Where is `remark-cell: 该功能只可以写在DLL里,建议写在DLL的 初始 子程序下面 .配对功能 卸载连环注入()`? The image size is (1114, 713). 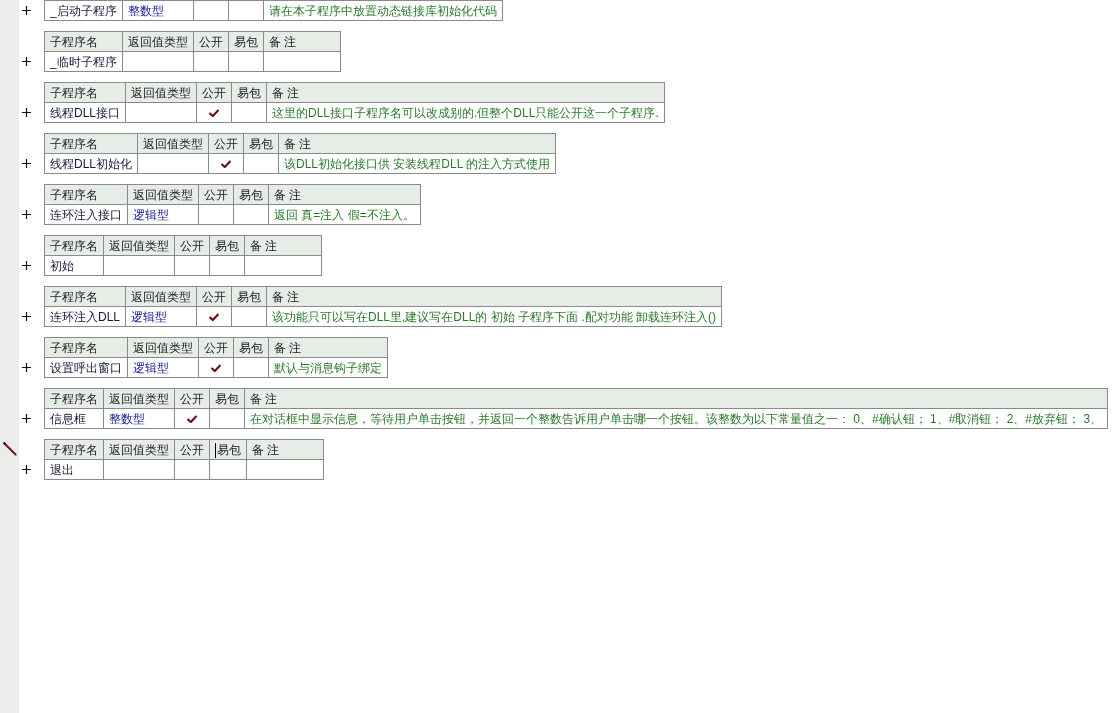
remark-cell: 该功能只可以写在DLL里,建议写在DLL的 初始 子程序下面 .配对功能 卸载连环注入() is located at coordinates (494, 316).